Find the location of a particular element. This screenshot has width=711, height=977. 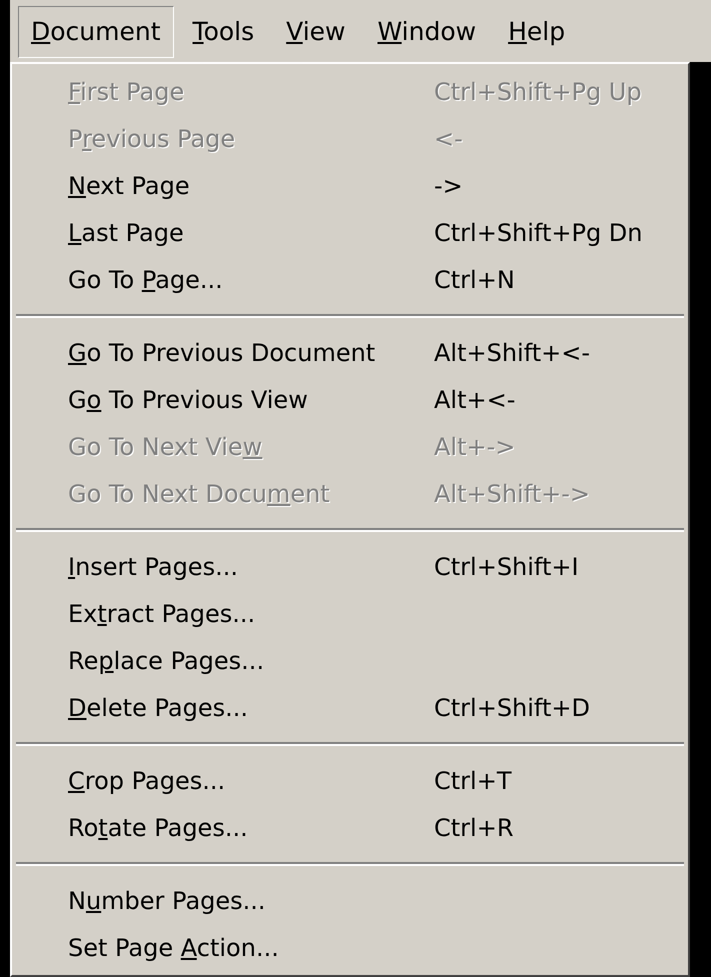

shortcut-text: Ctrl+R is located at coordinates (474, 828).